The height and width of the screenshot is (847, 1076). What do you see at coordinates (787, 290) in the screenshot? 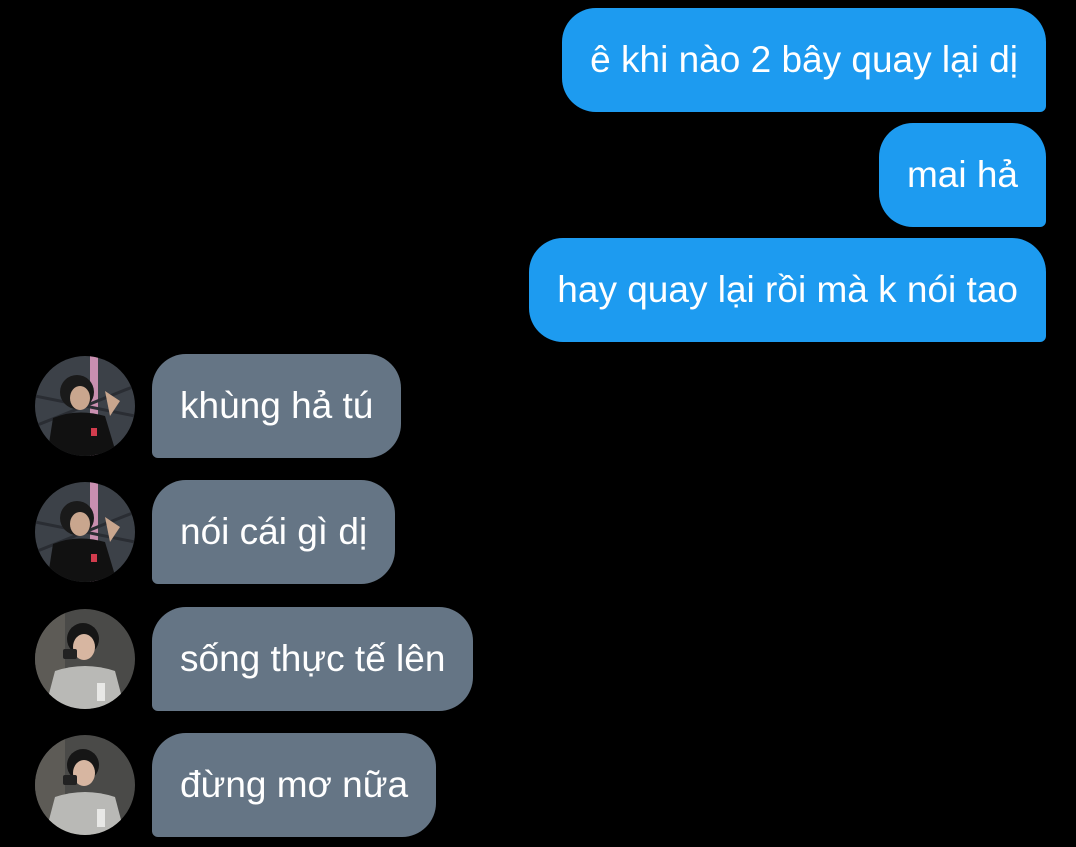
I see `sent-message-bubble: hay quay lại rồi mà k nói tao` at bounding box center [787, 290].